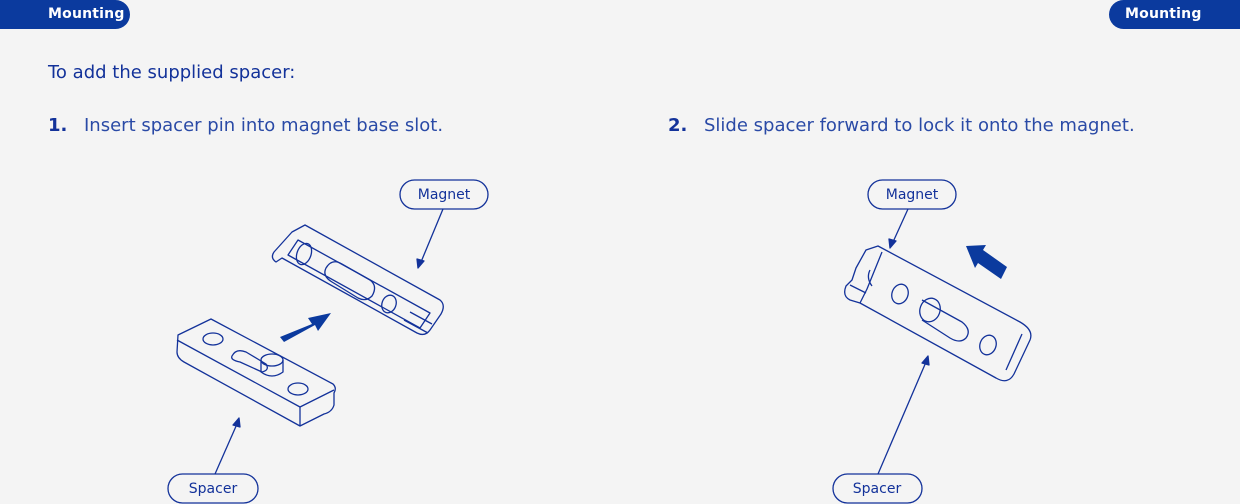 Image resolution: width=1240 pixels, height=504 pixels. Describe the element at coordinates (213, 489) in the screenshot. I see `spacer-label-1: Spacer` at that location.